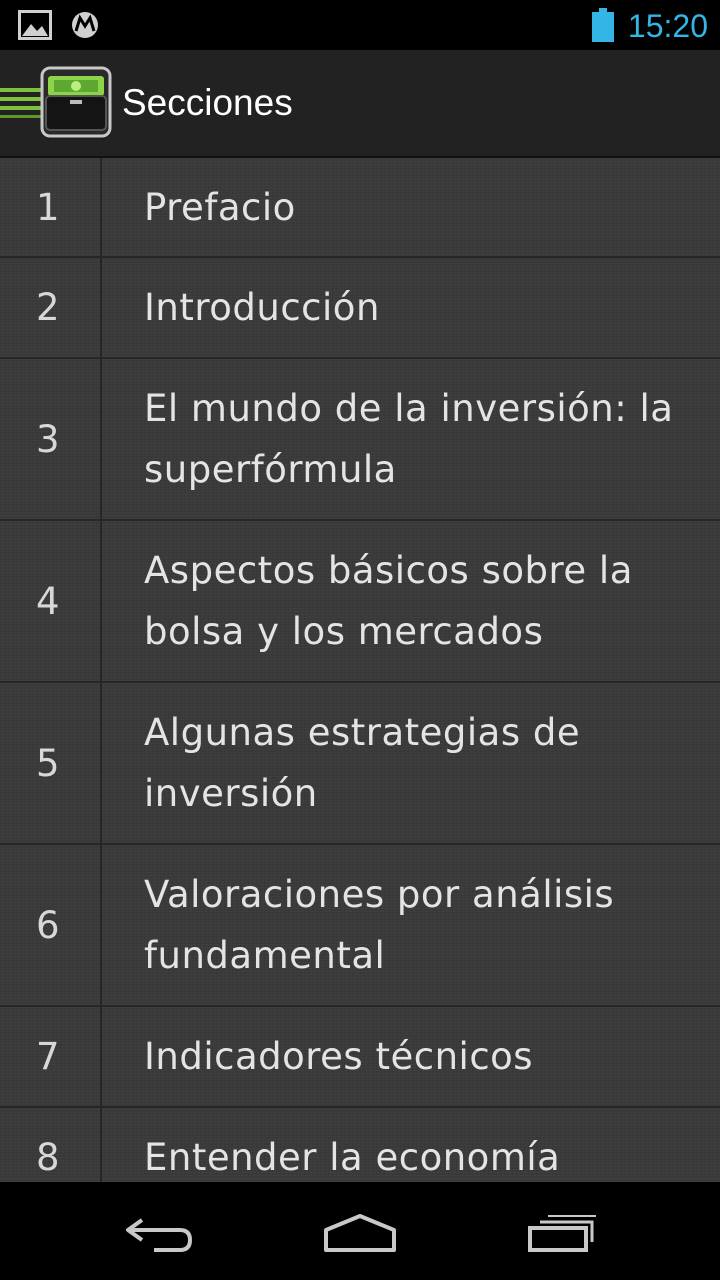 Image resolution: width=720 pixels, height=1280 pixels. What do you see at coordinates (51, 207) in the screenshot?
I see `section-number: 1` at bounding box center [51, 207].